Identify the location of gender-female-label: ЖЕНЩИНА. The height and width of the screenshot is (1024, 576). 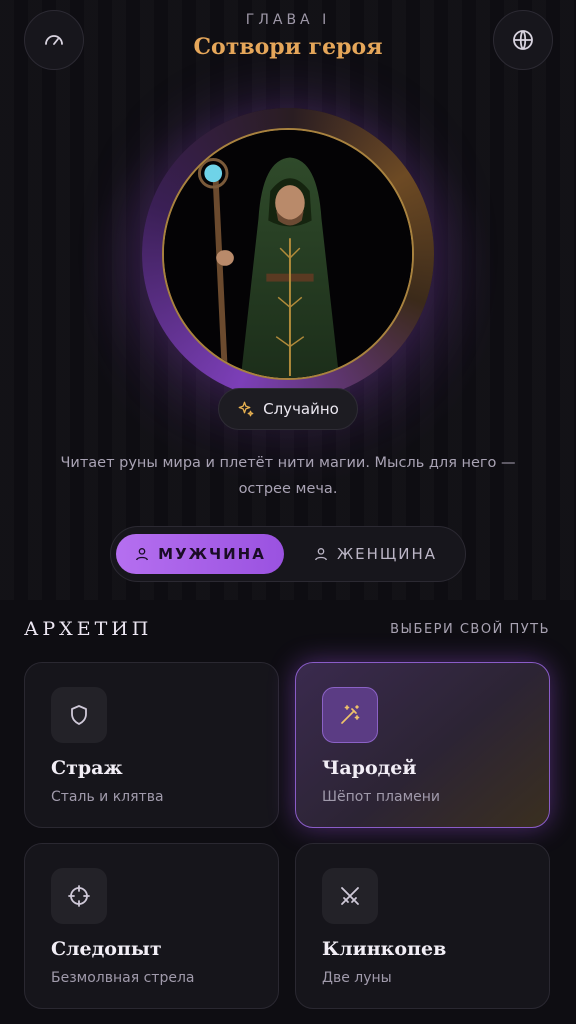
(387, 554).